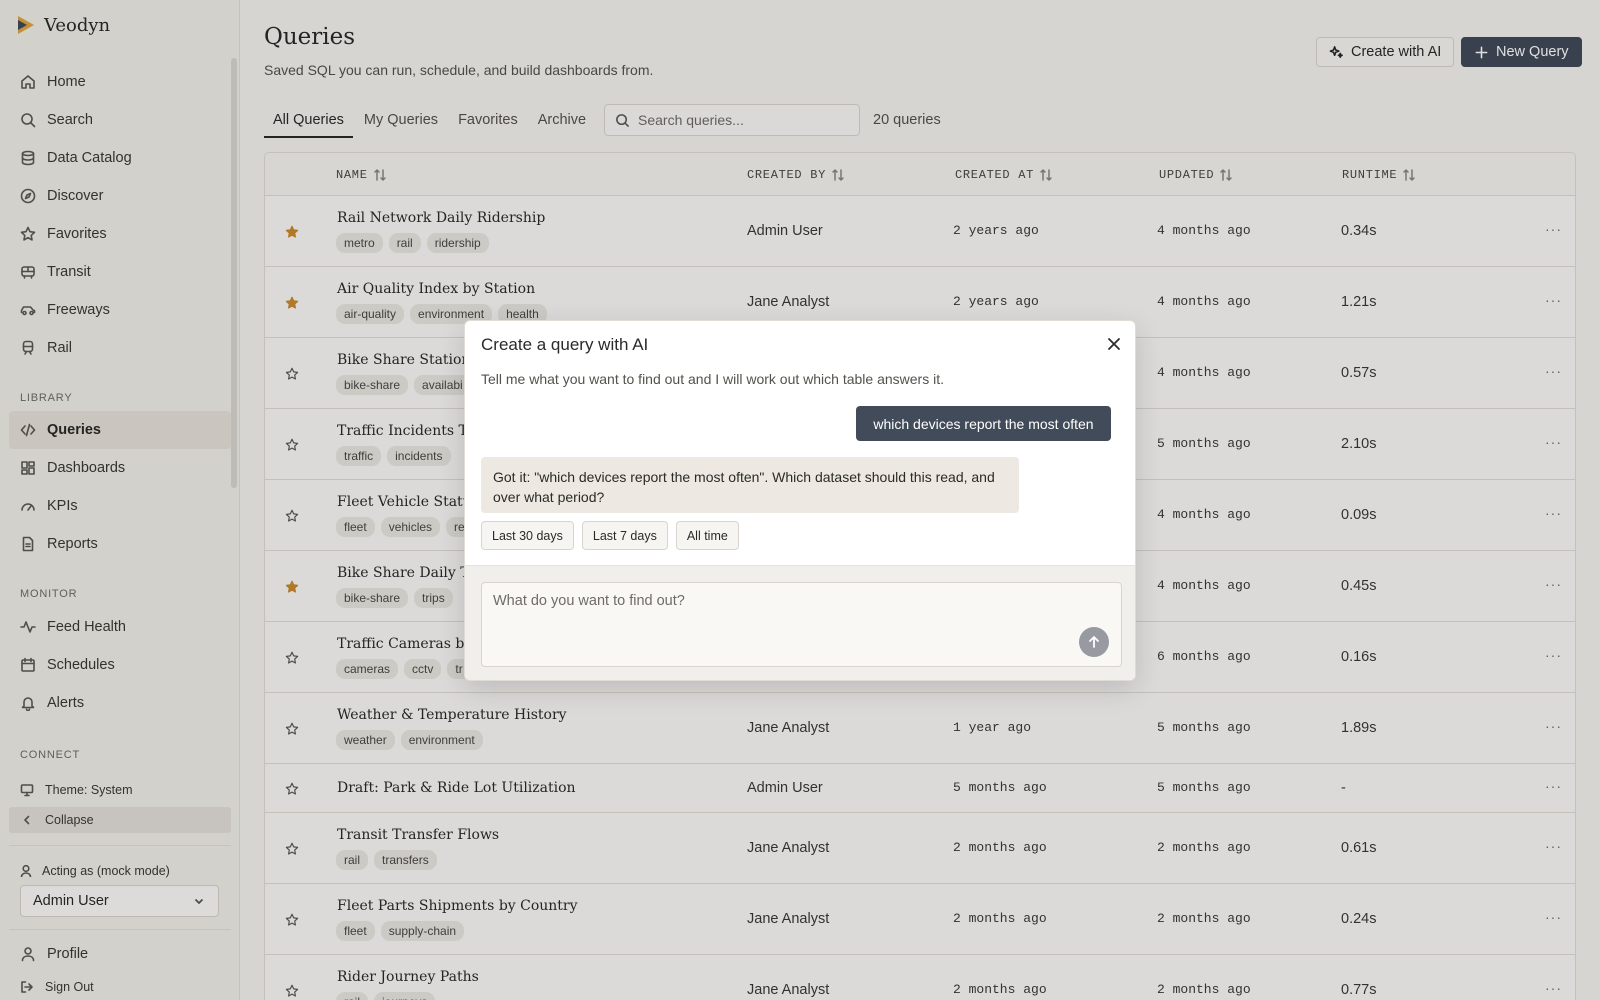 The width and height of the screenshot is (1600, 1000). Describe the element at coordinates (624, 535) in the screenshot. I see `option-last-7-days: Last 7 days` at that location.